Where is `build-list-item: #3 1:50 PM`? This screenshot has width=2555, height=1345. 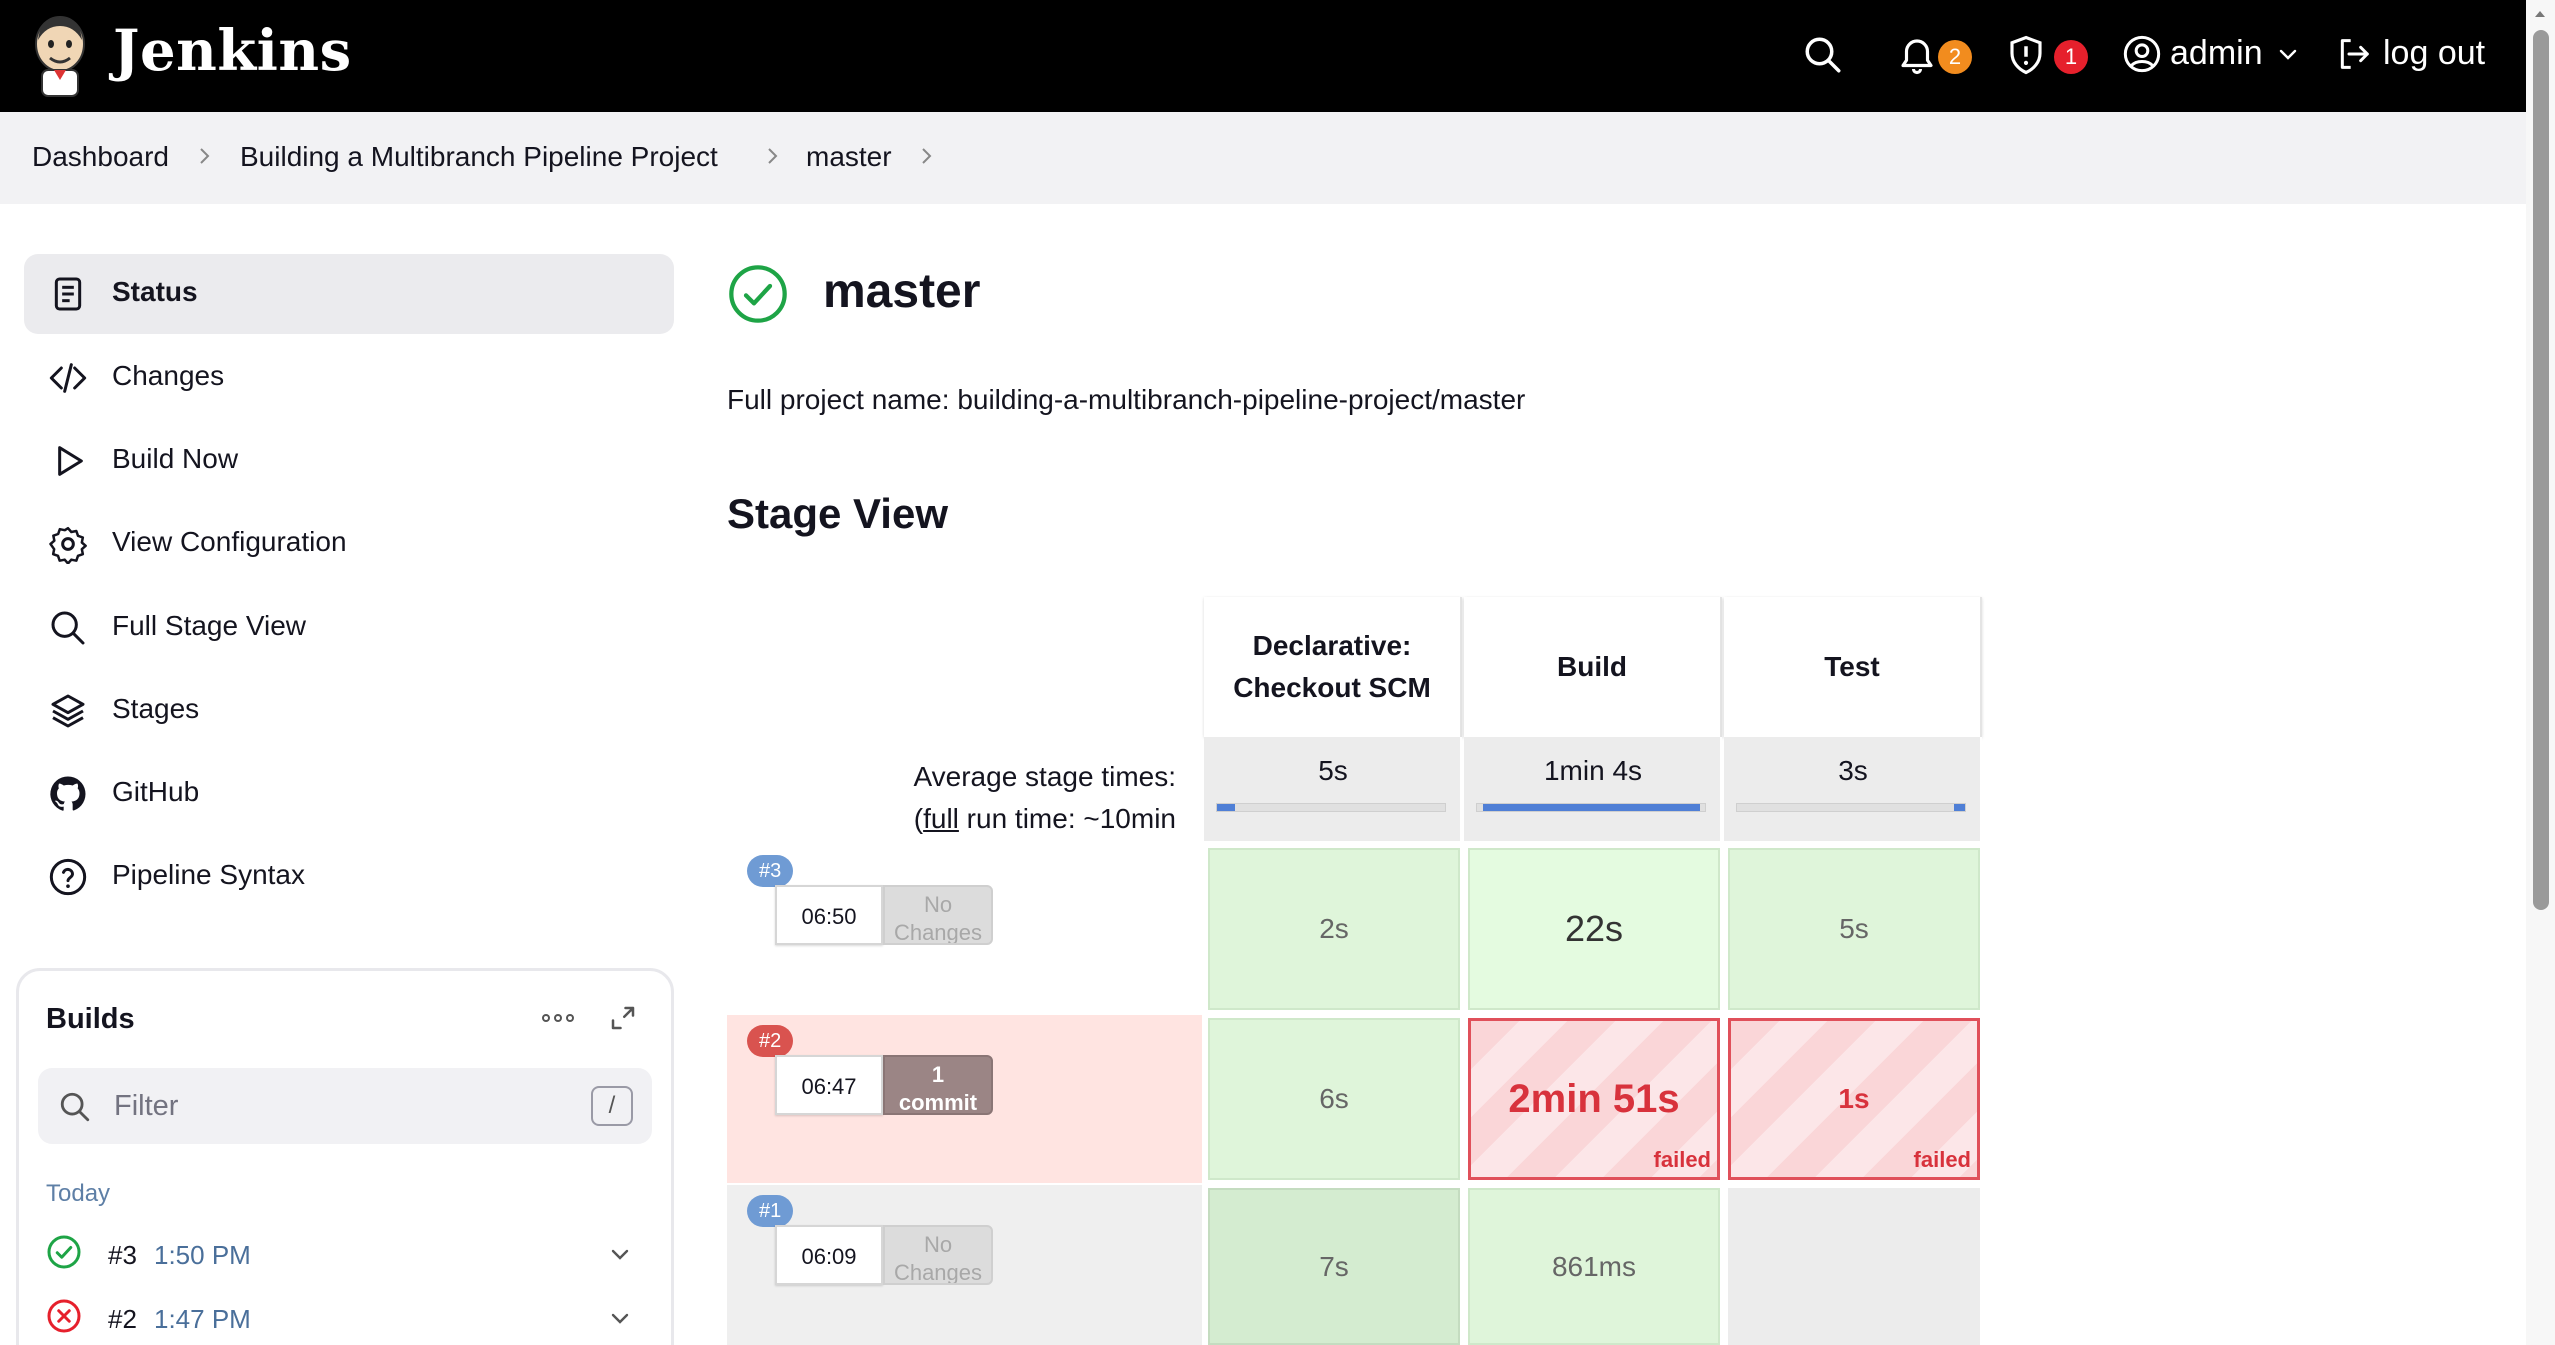
build-list-item: #3 1:50 PM is located at coordinates (346, 1253).